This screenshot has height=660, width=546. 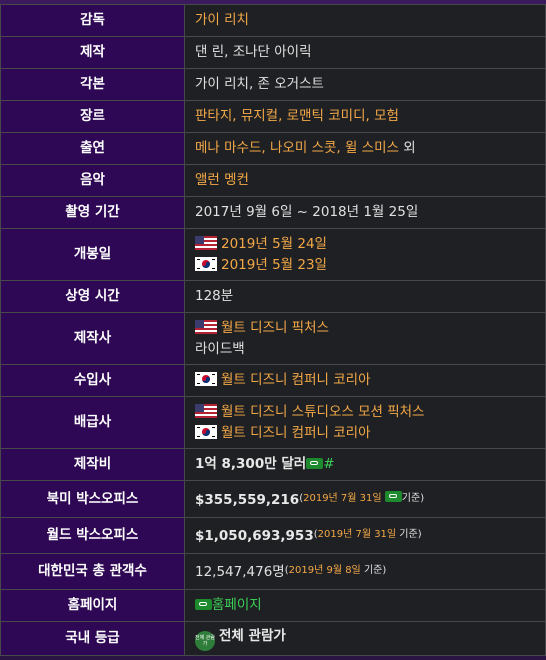 What do you see at coordinates (365, 84) in the screenshot?
I see `screenplay-value: 가이 리치, 존 오거스트` at bounding box center [365, 84].